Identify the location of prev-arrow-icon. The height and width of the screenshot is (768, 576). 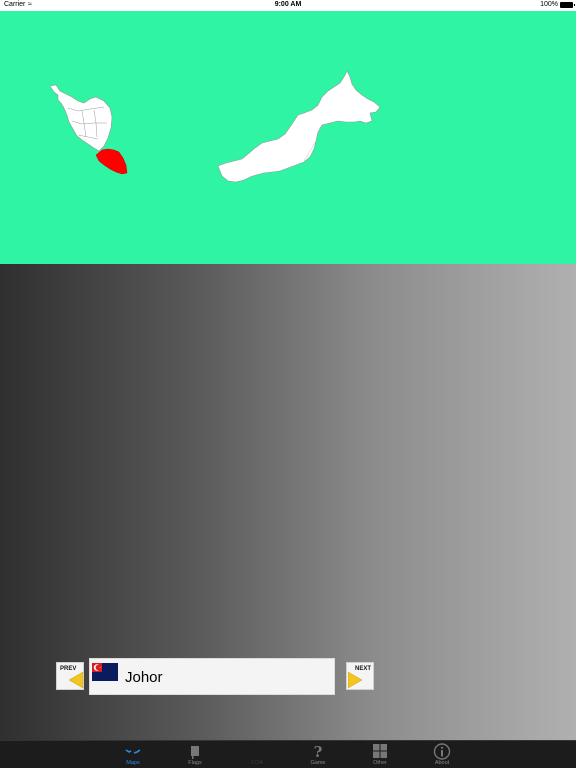
(76, 679).